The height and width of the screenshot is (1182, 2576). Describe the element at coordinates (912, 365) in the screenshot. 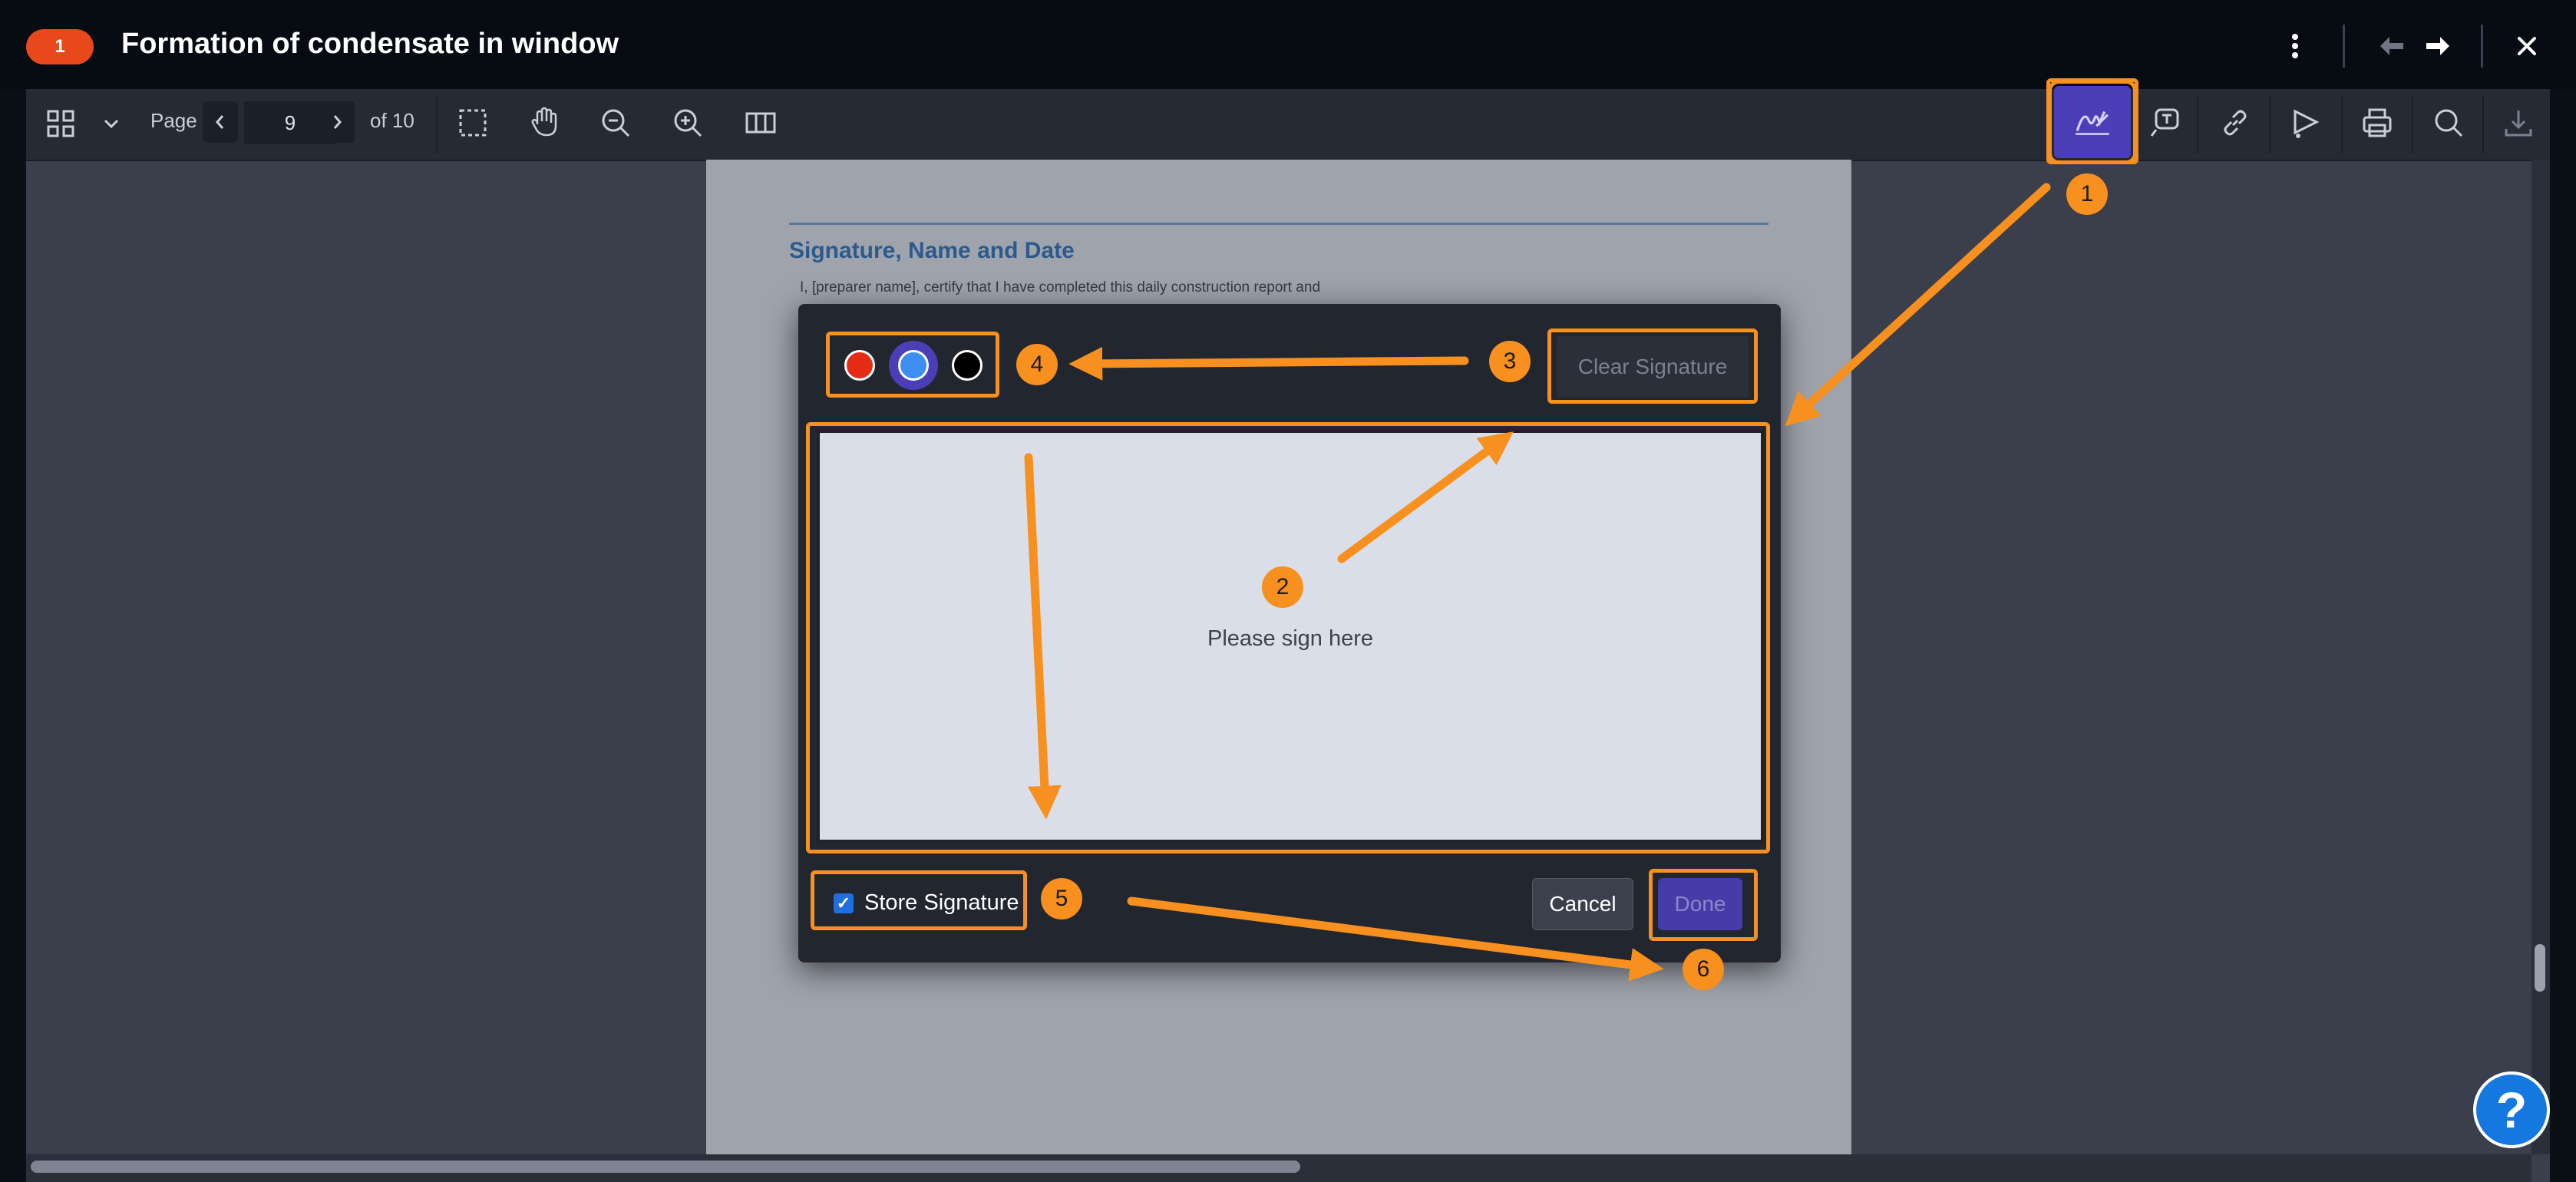

I see `highlight-color-swatches` at that location.